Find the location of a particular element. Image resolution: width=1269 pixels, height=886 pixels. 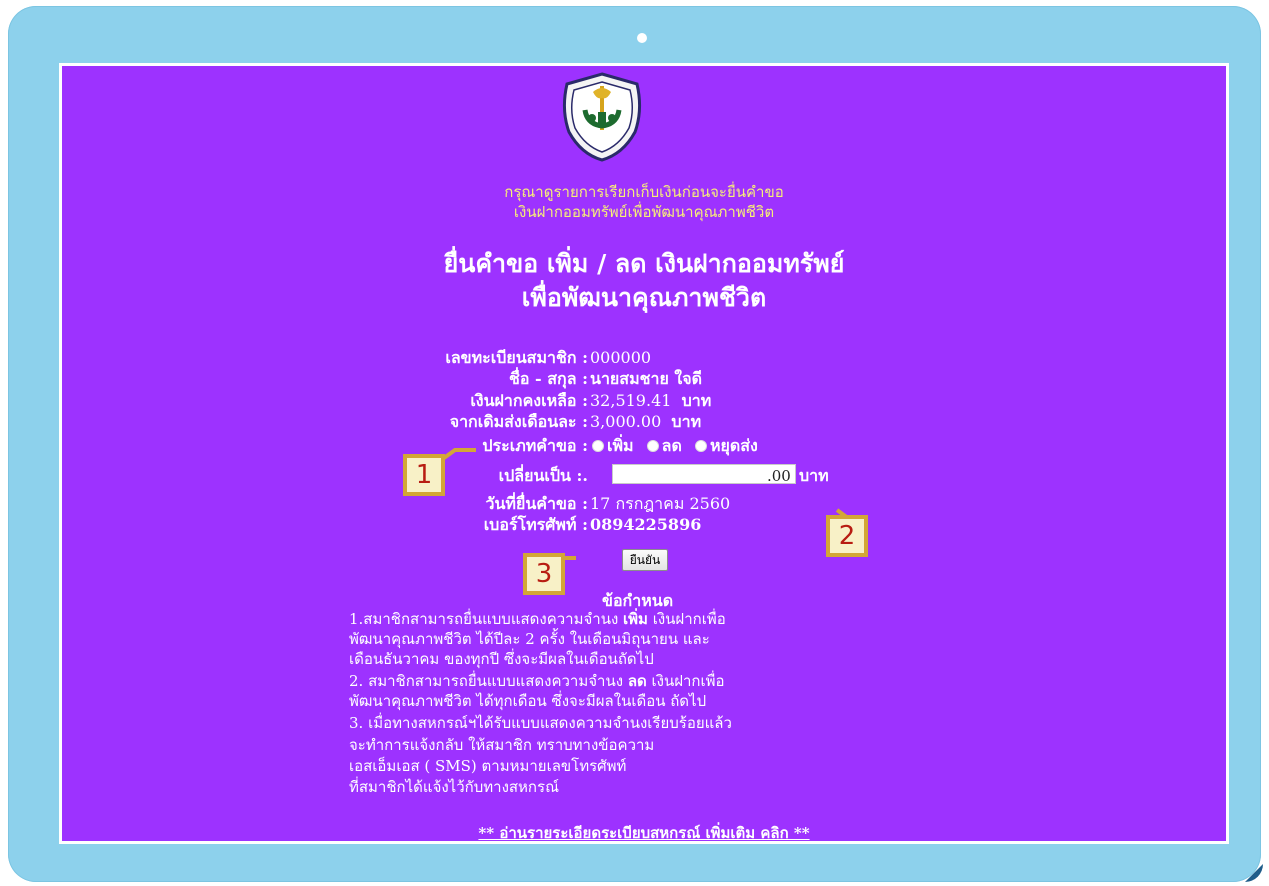

frame-corner is located at coordinates (1254, 873).